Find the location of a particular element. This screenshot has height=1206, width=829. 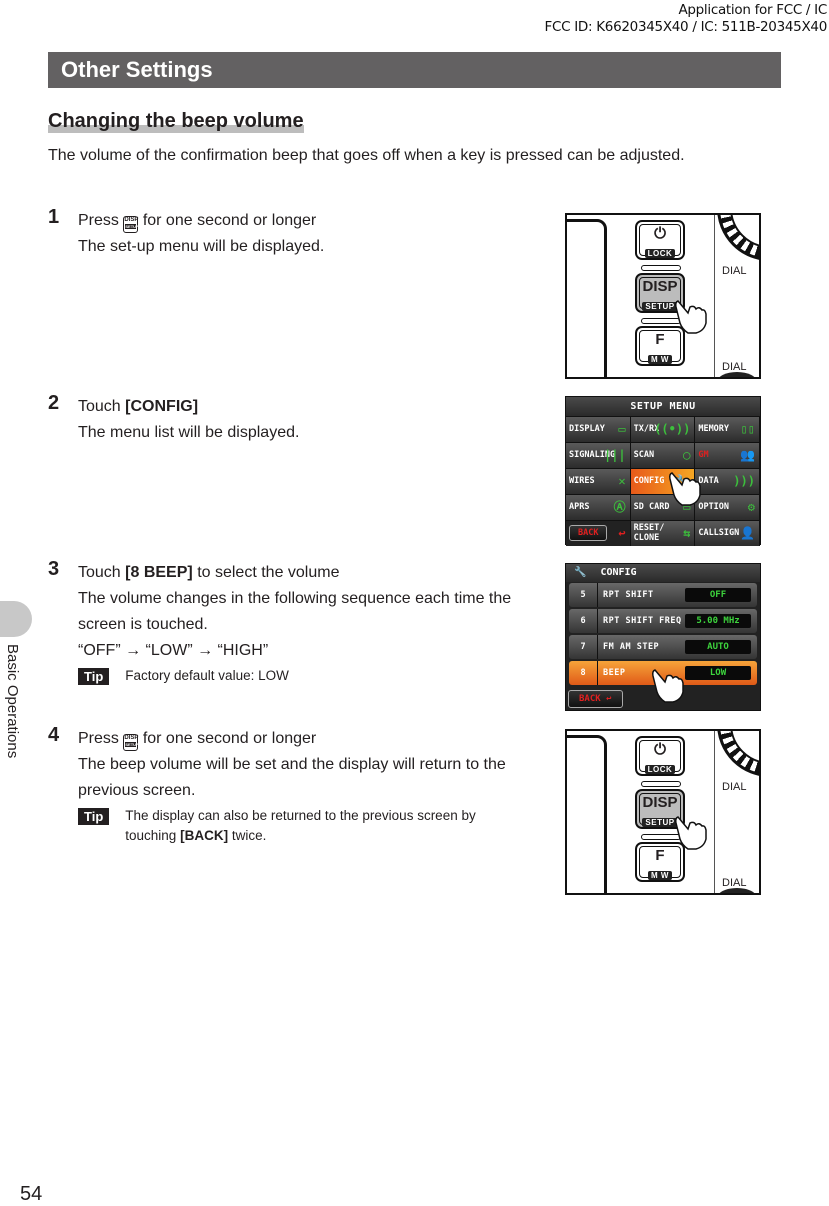

step-2-verb: Touch is located at coordinates (99, 406).